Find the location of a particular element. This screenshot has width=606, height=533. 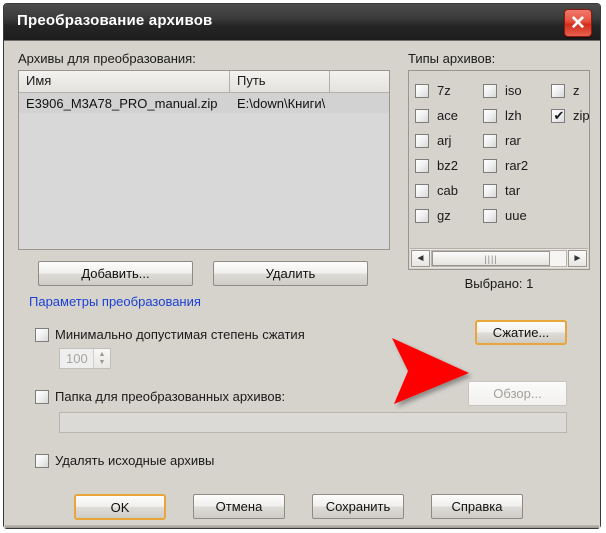

cancel-button: Отмена is located at coordinates (239, 506).